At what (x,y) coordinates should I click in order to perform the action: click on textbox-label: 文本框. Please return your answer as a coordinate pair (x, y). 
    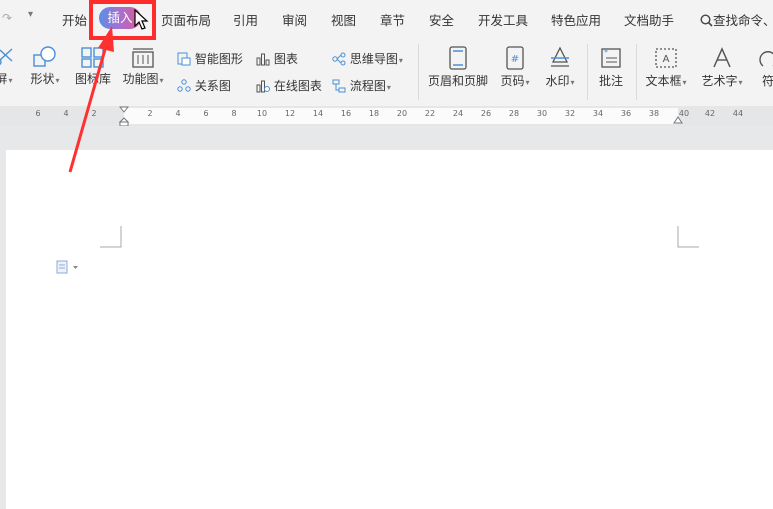
    Looking at the image, I should click on (663, 81).